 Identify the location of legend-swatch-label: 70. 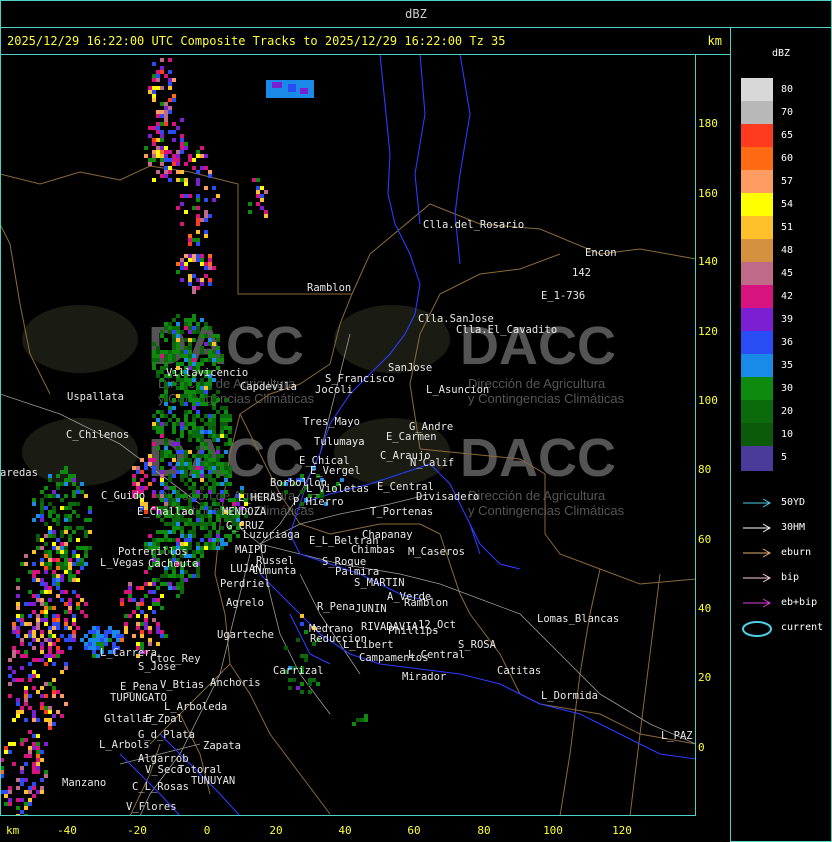
(787, 112).